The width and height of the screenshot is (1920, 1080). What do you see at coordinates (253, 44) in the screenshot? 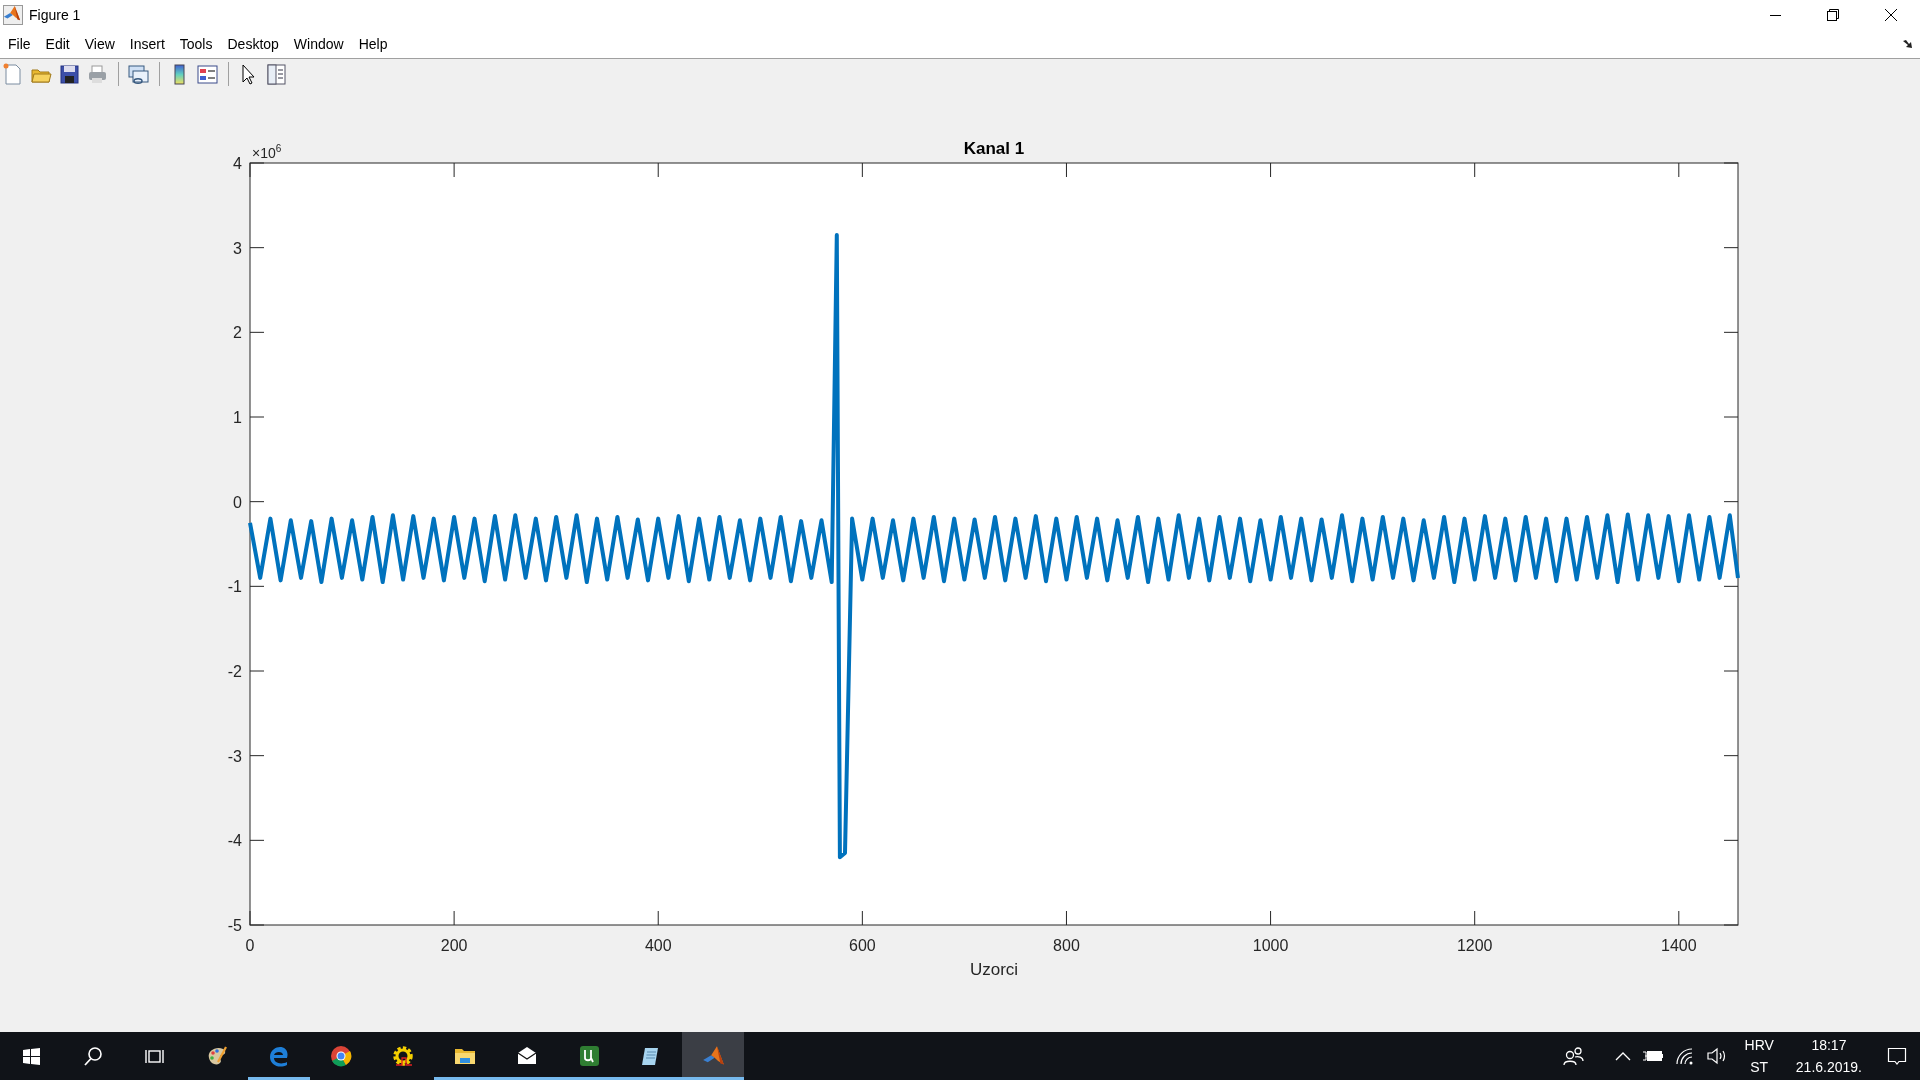
I see `menu-item: Desktop` at bounding box center [253, 44].